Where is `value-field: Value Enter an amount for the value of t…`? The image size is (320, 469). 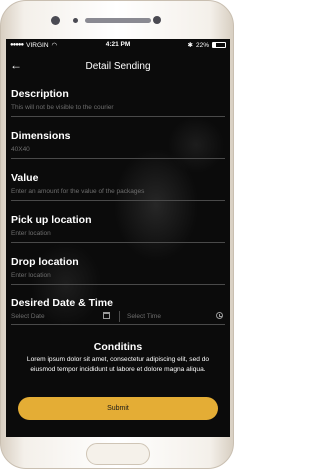 value-field: Value Enter an amount for the value of t… is located at coordinates (118, 186).